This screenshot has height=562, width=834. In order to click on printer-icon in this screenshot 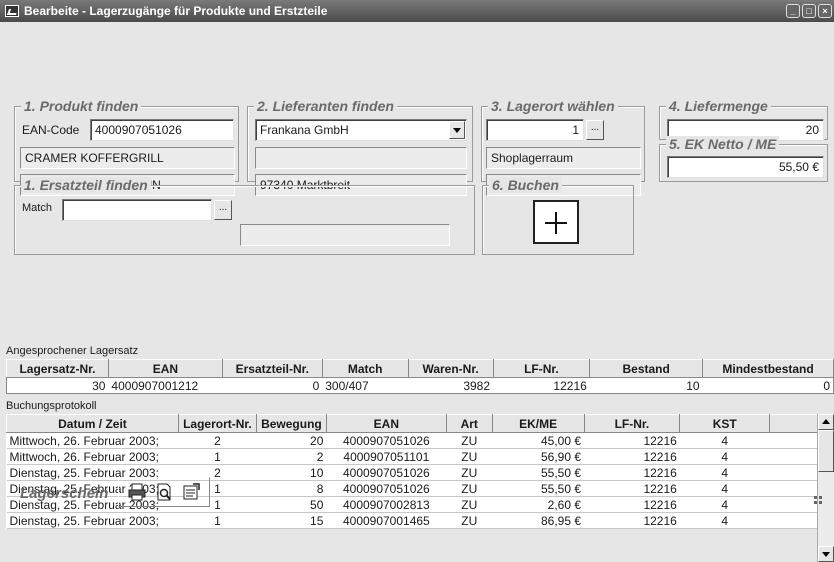, I will do `click(137, 492)`.